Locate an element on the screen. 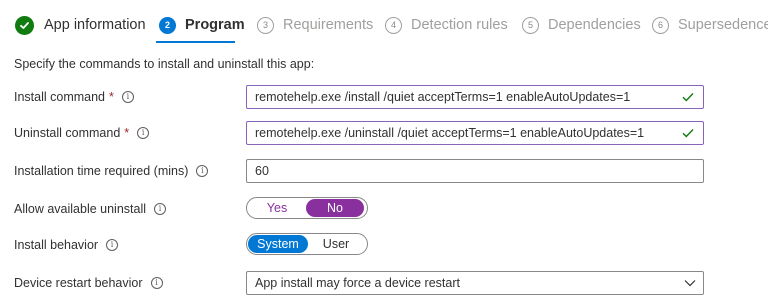 The width and height of the screenshot is (768, 302). label-text: Install command is located at coordinates (60, 97).